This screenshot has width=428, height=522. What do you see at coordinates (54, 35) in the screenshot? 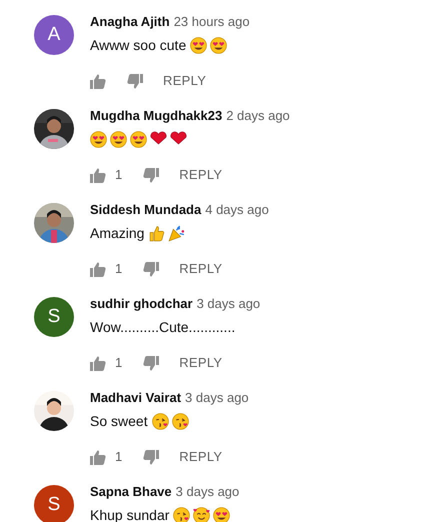
I see `avatar: A` at bounding box center [54, 35].